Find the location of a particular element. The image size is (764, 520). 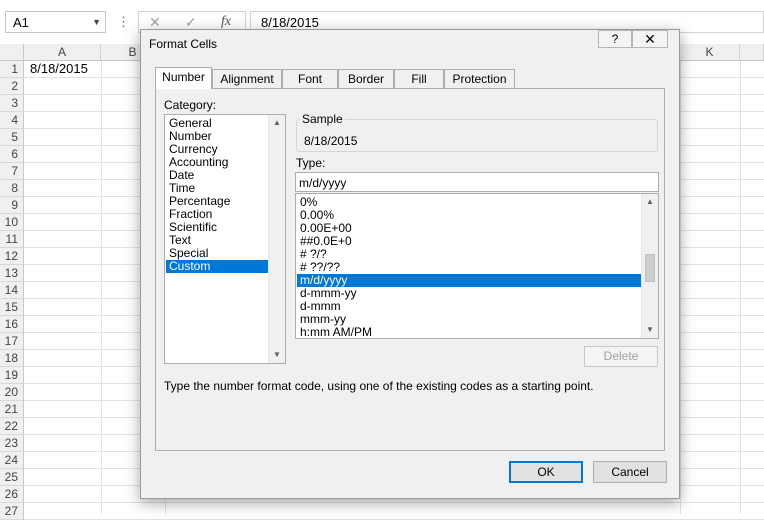

row-header: 11 is located at coordinates (12, 239).